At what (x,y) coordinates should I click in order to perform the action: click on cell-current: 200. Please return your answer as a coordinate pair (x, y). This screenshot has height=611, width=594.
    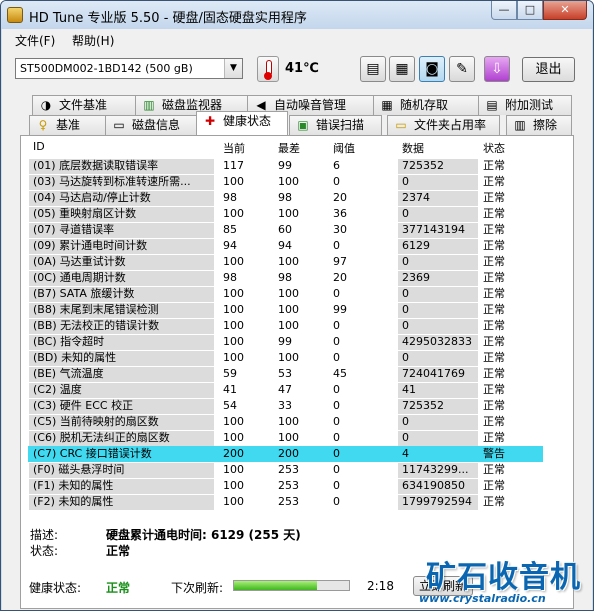
    Looking at the image, I should click on (233, 453).